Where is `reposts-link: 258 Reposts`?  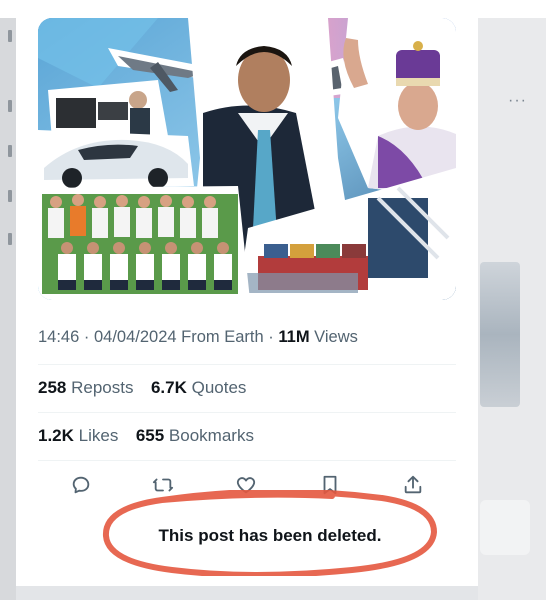
reposts-link: 258 Reposts is located at coordinates (88, 387).